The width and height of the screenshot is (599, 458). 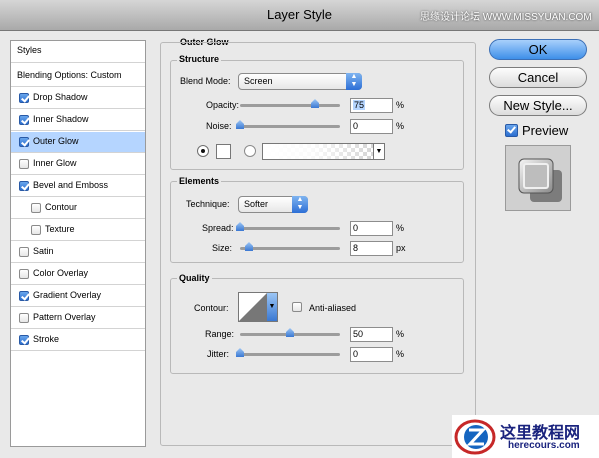 I want to click on opacity-slider-track, so click(x=290, y=105).